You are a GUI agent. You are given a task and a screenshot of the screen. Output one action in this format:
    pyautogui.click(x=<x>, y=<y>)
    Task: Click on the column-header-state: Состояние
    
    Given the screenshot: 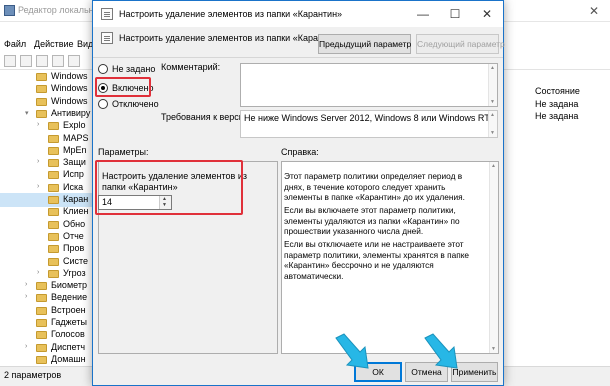 What is the action you would take?
    pyautogui.click(x=557, y=91)
    